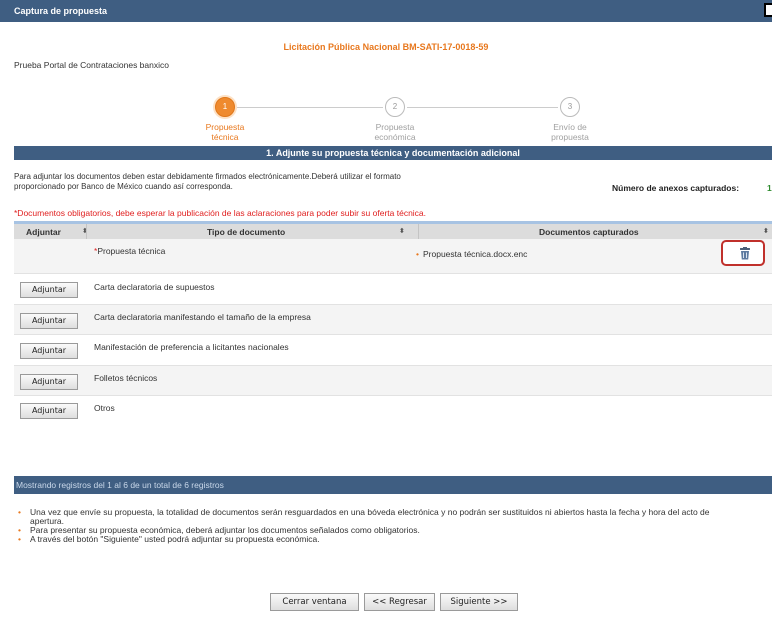  I want to click on next-button: Siguiente >>, so click(479, 602).